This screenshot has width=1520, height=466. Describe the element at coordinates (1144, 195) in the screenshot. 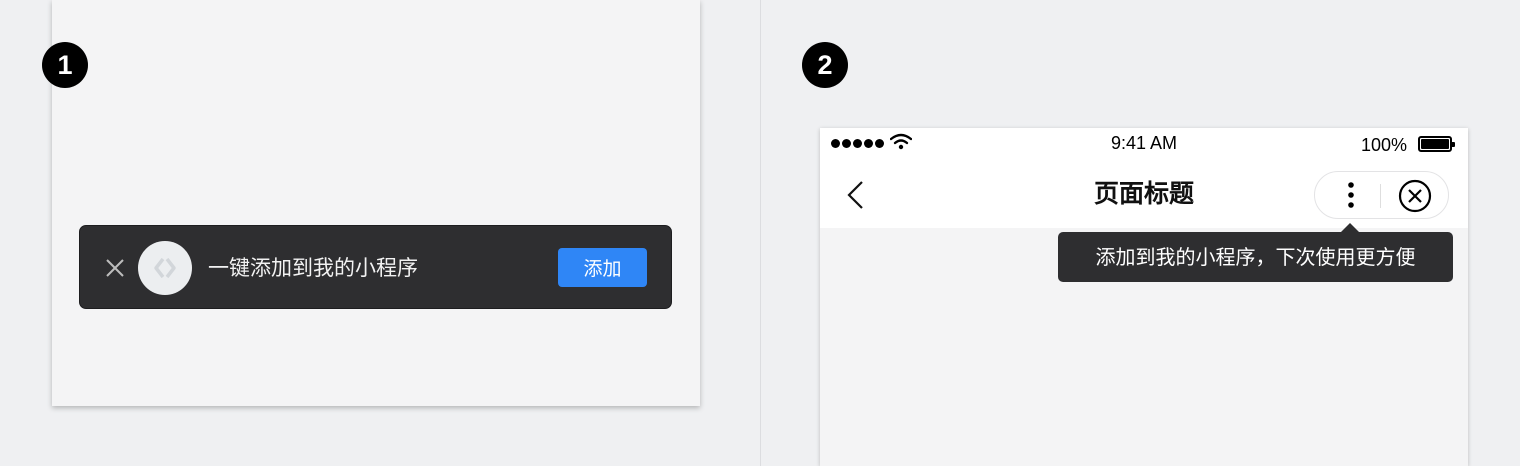

I see `nav-bar: 页面标题` at that location.